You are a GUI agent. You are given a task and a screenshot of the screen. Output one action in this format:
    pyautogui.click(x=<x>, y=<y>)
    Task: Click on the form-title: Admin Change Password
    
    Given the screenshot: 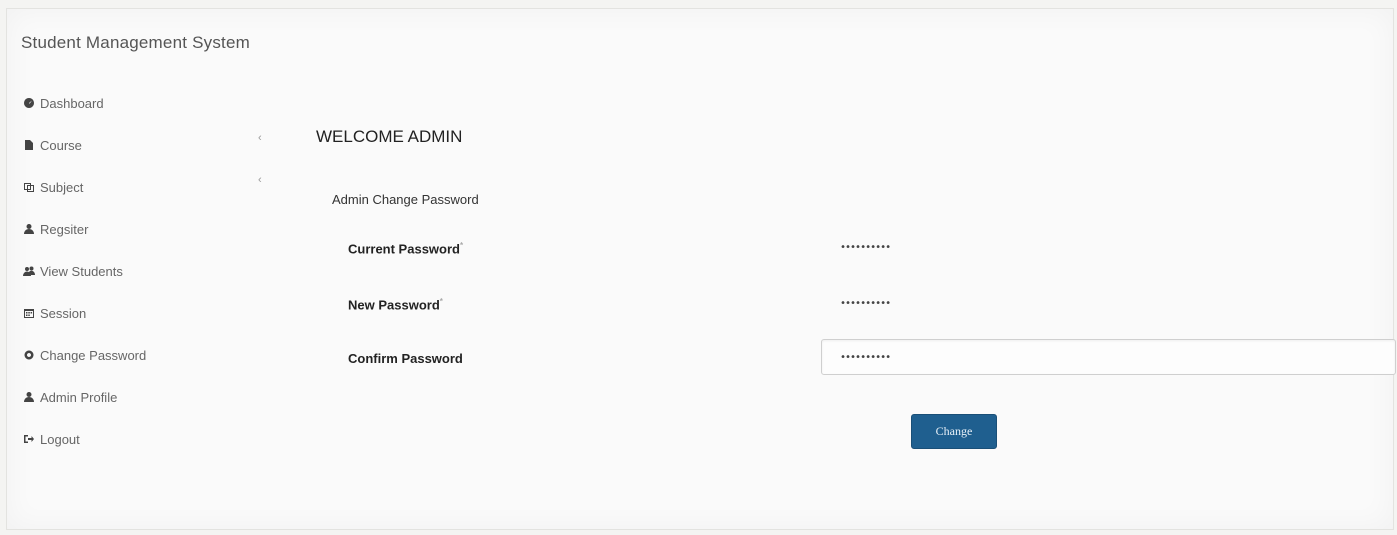 What is the action you would take?
    pyautogui.click(x=405, y=199)
    